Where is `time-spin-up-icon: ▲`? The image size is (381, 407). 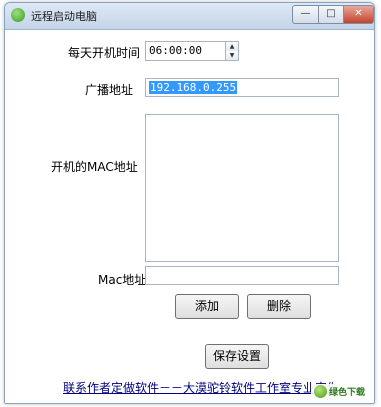 time-spin-up-icon: ▲ is located at coordinates (231, 46).